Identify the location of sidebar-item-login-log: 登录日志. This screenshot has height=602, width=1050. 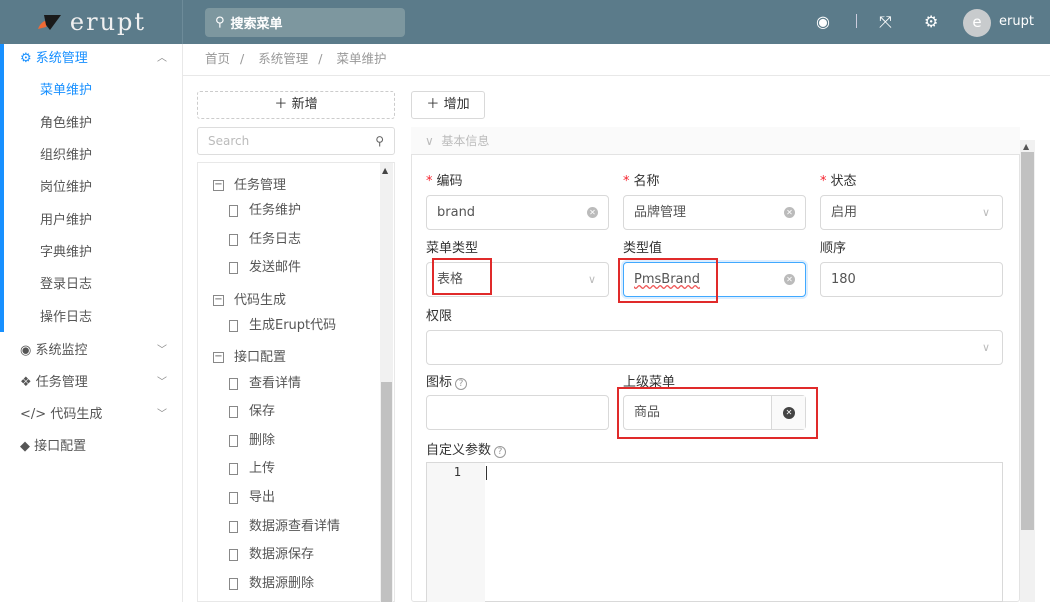
(91, 285).